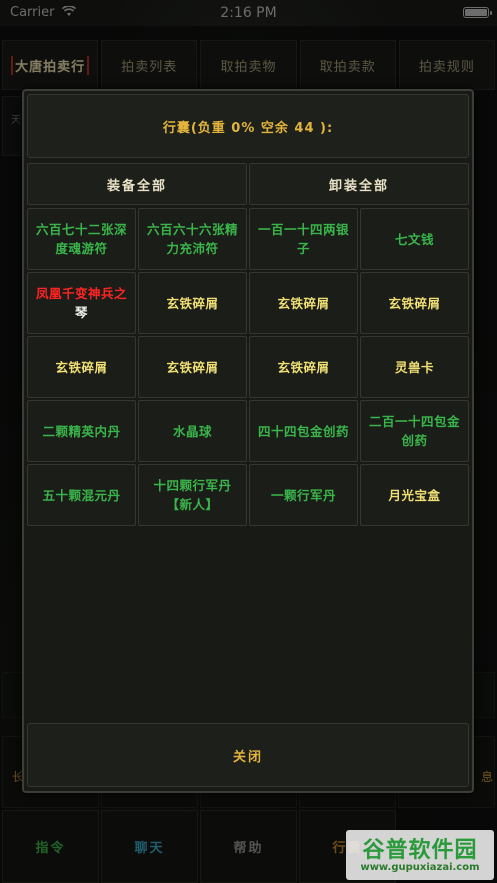  What do you see at coordinates (414, 431) in the screenshot?
I see `inventory-item: 二百一十四包金创药` at bounding box center [414, 431].